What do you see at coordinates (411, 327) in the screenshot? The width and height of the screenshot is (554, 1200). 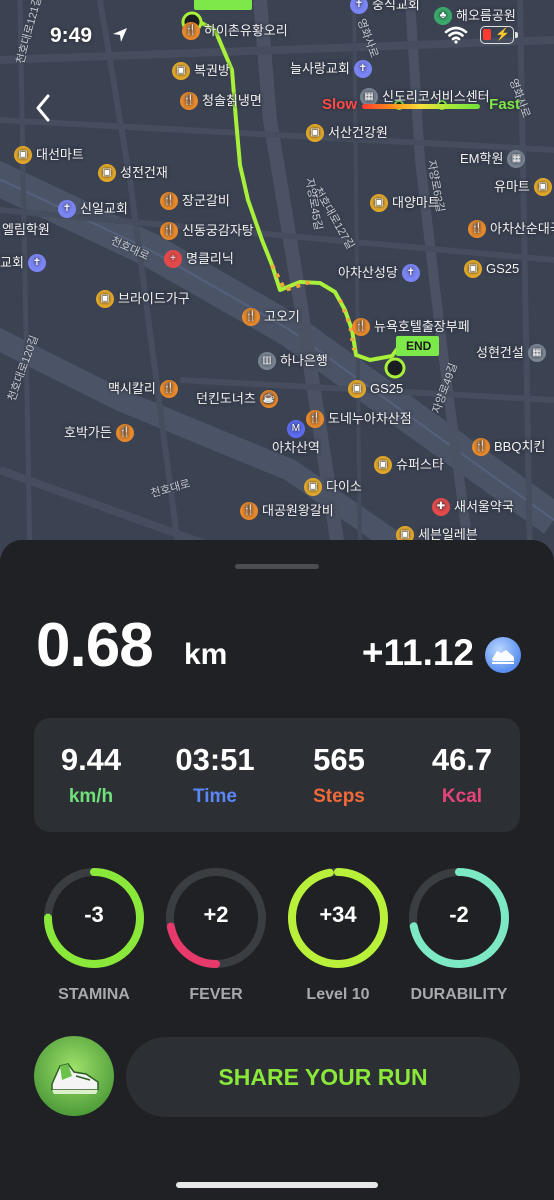 I see `map-poi: 🍴 뉴욕호텔출장부페` at bounding box center [411, 327].